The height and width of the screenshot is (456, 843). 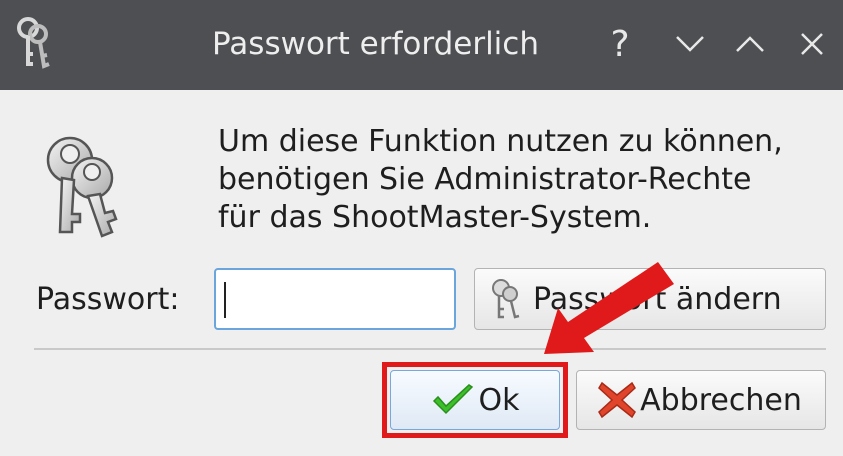 I want to click on text-cursor, so click(x=225, y=300).